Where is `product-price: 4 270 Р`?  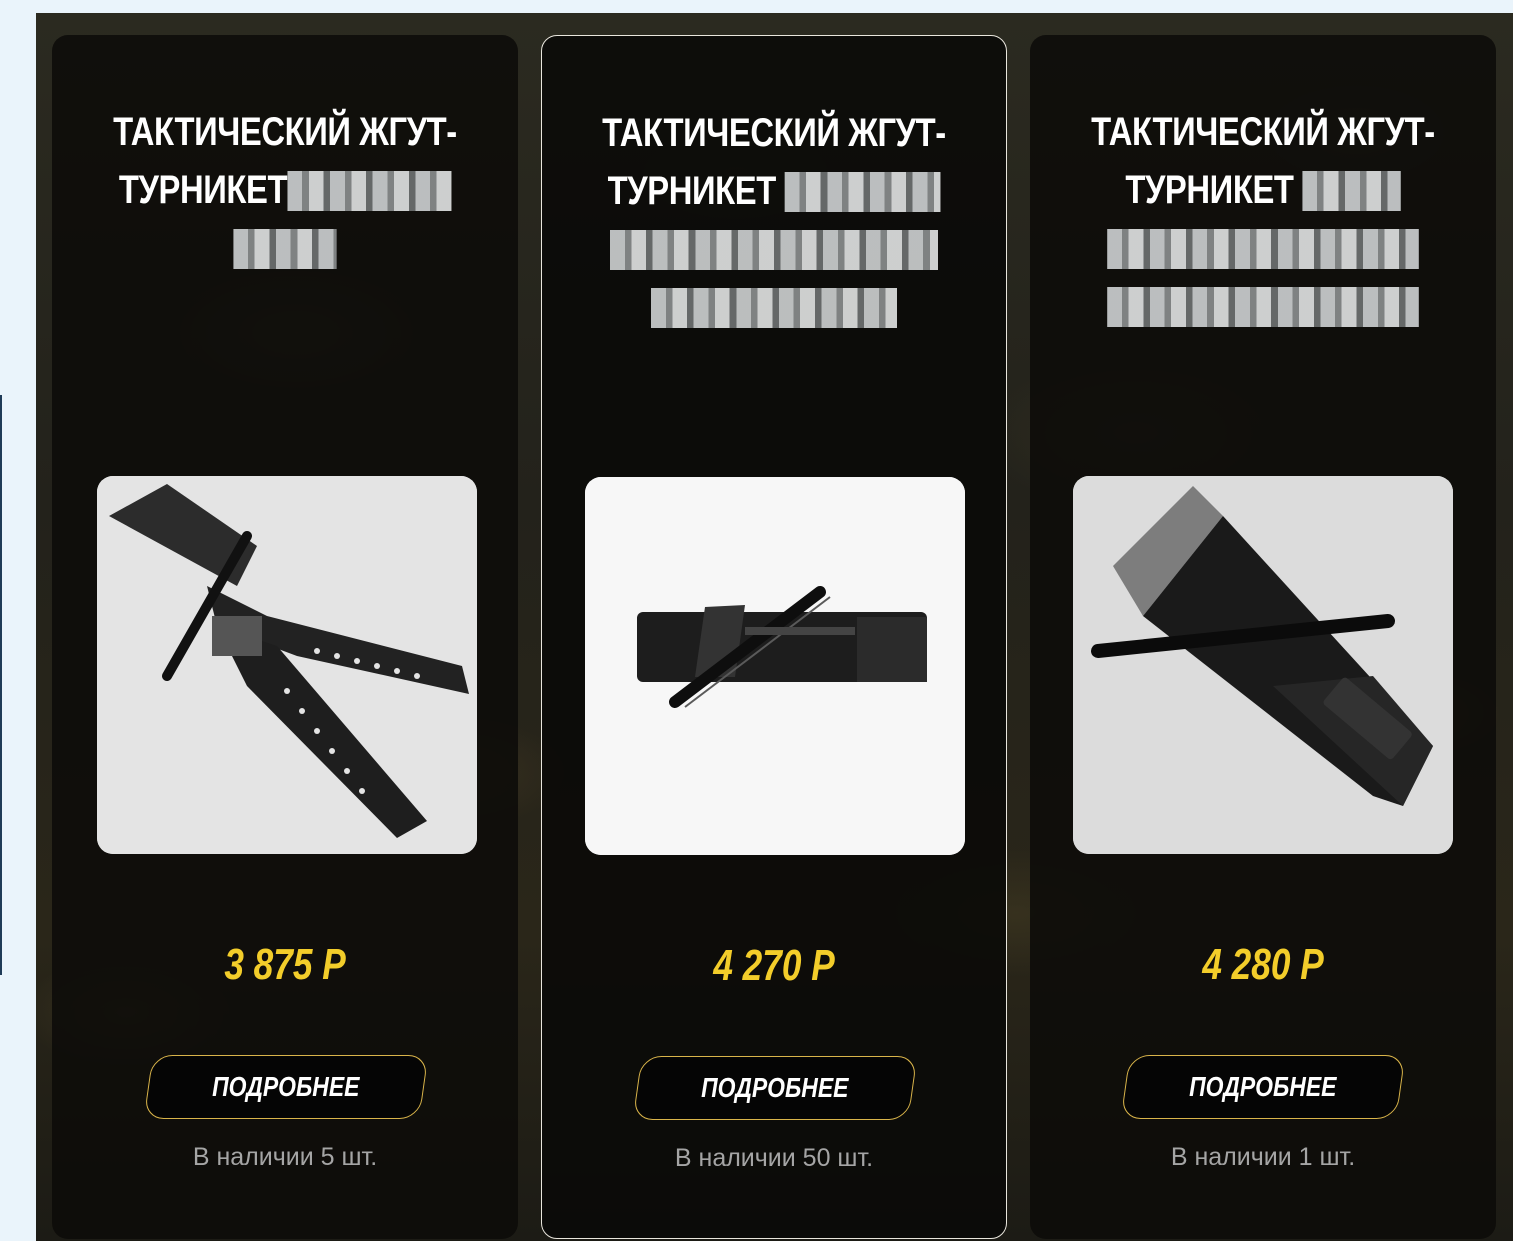 product-price: 4 270 Р is located at coordinates (774, 965).